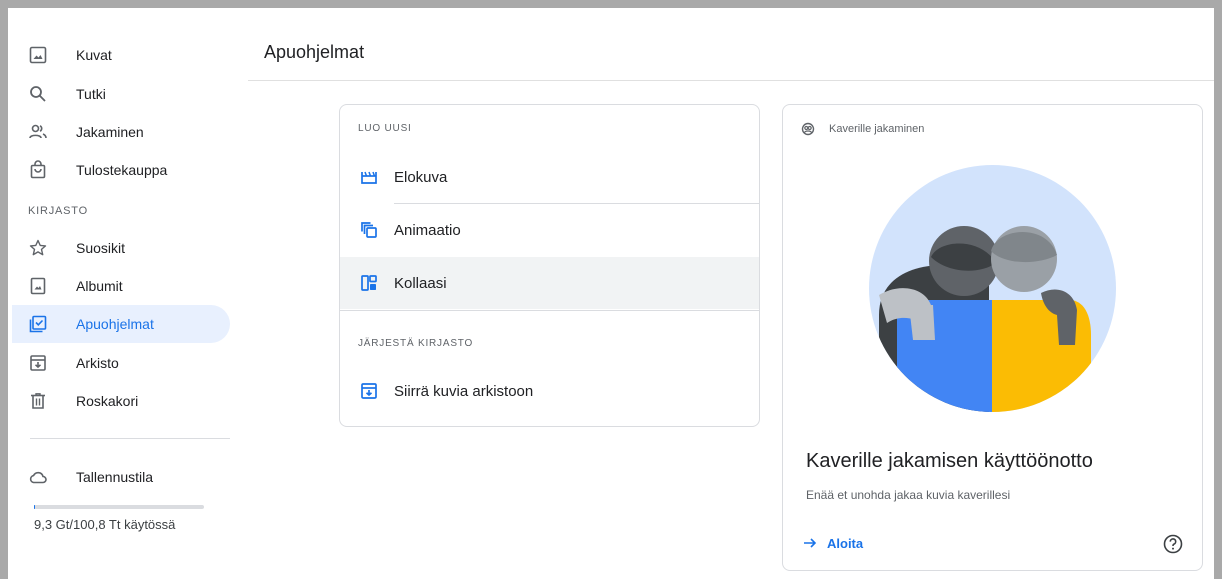 The height and width of the screenshot is (579, 1222). I want to click on create-item-label: Elokuva, so click(421, 177).